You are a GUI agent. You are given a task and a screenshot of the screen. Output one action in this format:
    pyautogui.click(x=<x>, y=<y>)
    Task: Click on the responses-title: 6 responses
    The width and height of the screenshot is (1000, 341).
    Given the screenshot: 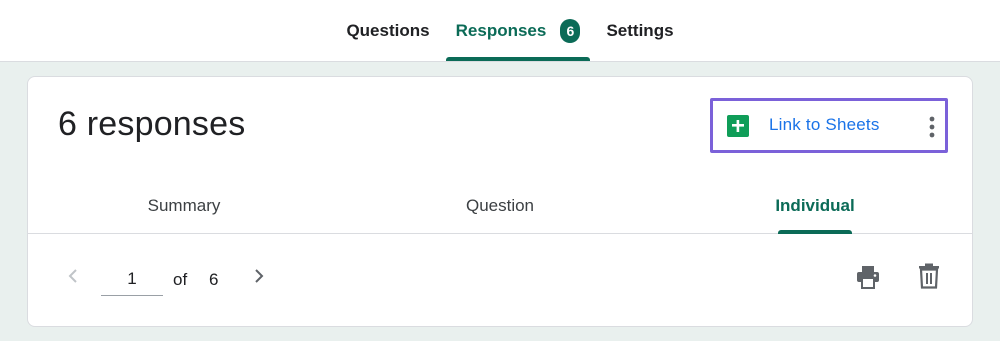 What is the action you would take?
    pyautogui.click(x=152, y=124)
    